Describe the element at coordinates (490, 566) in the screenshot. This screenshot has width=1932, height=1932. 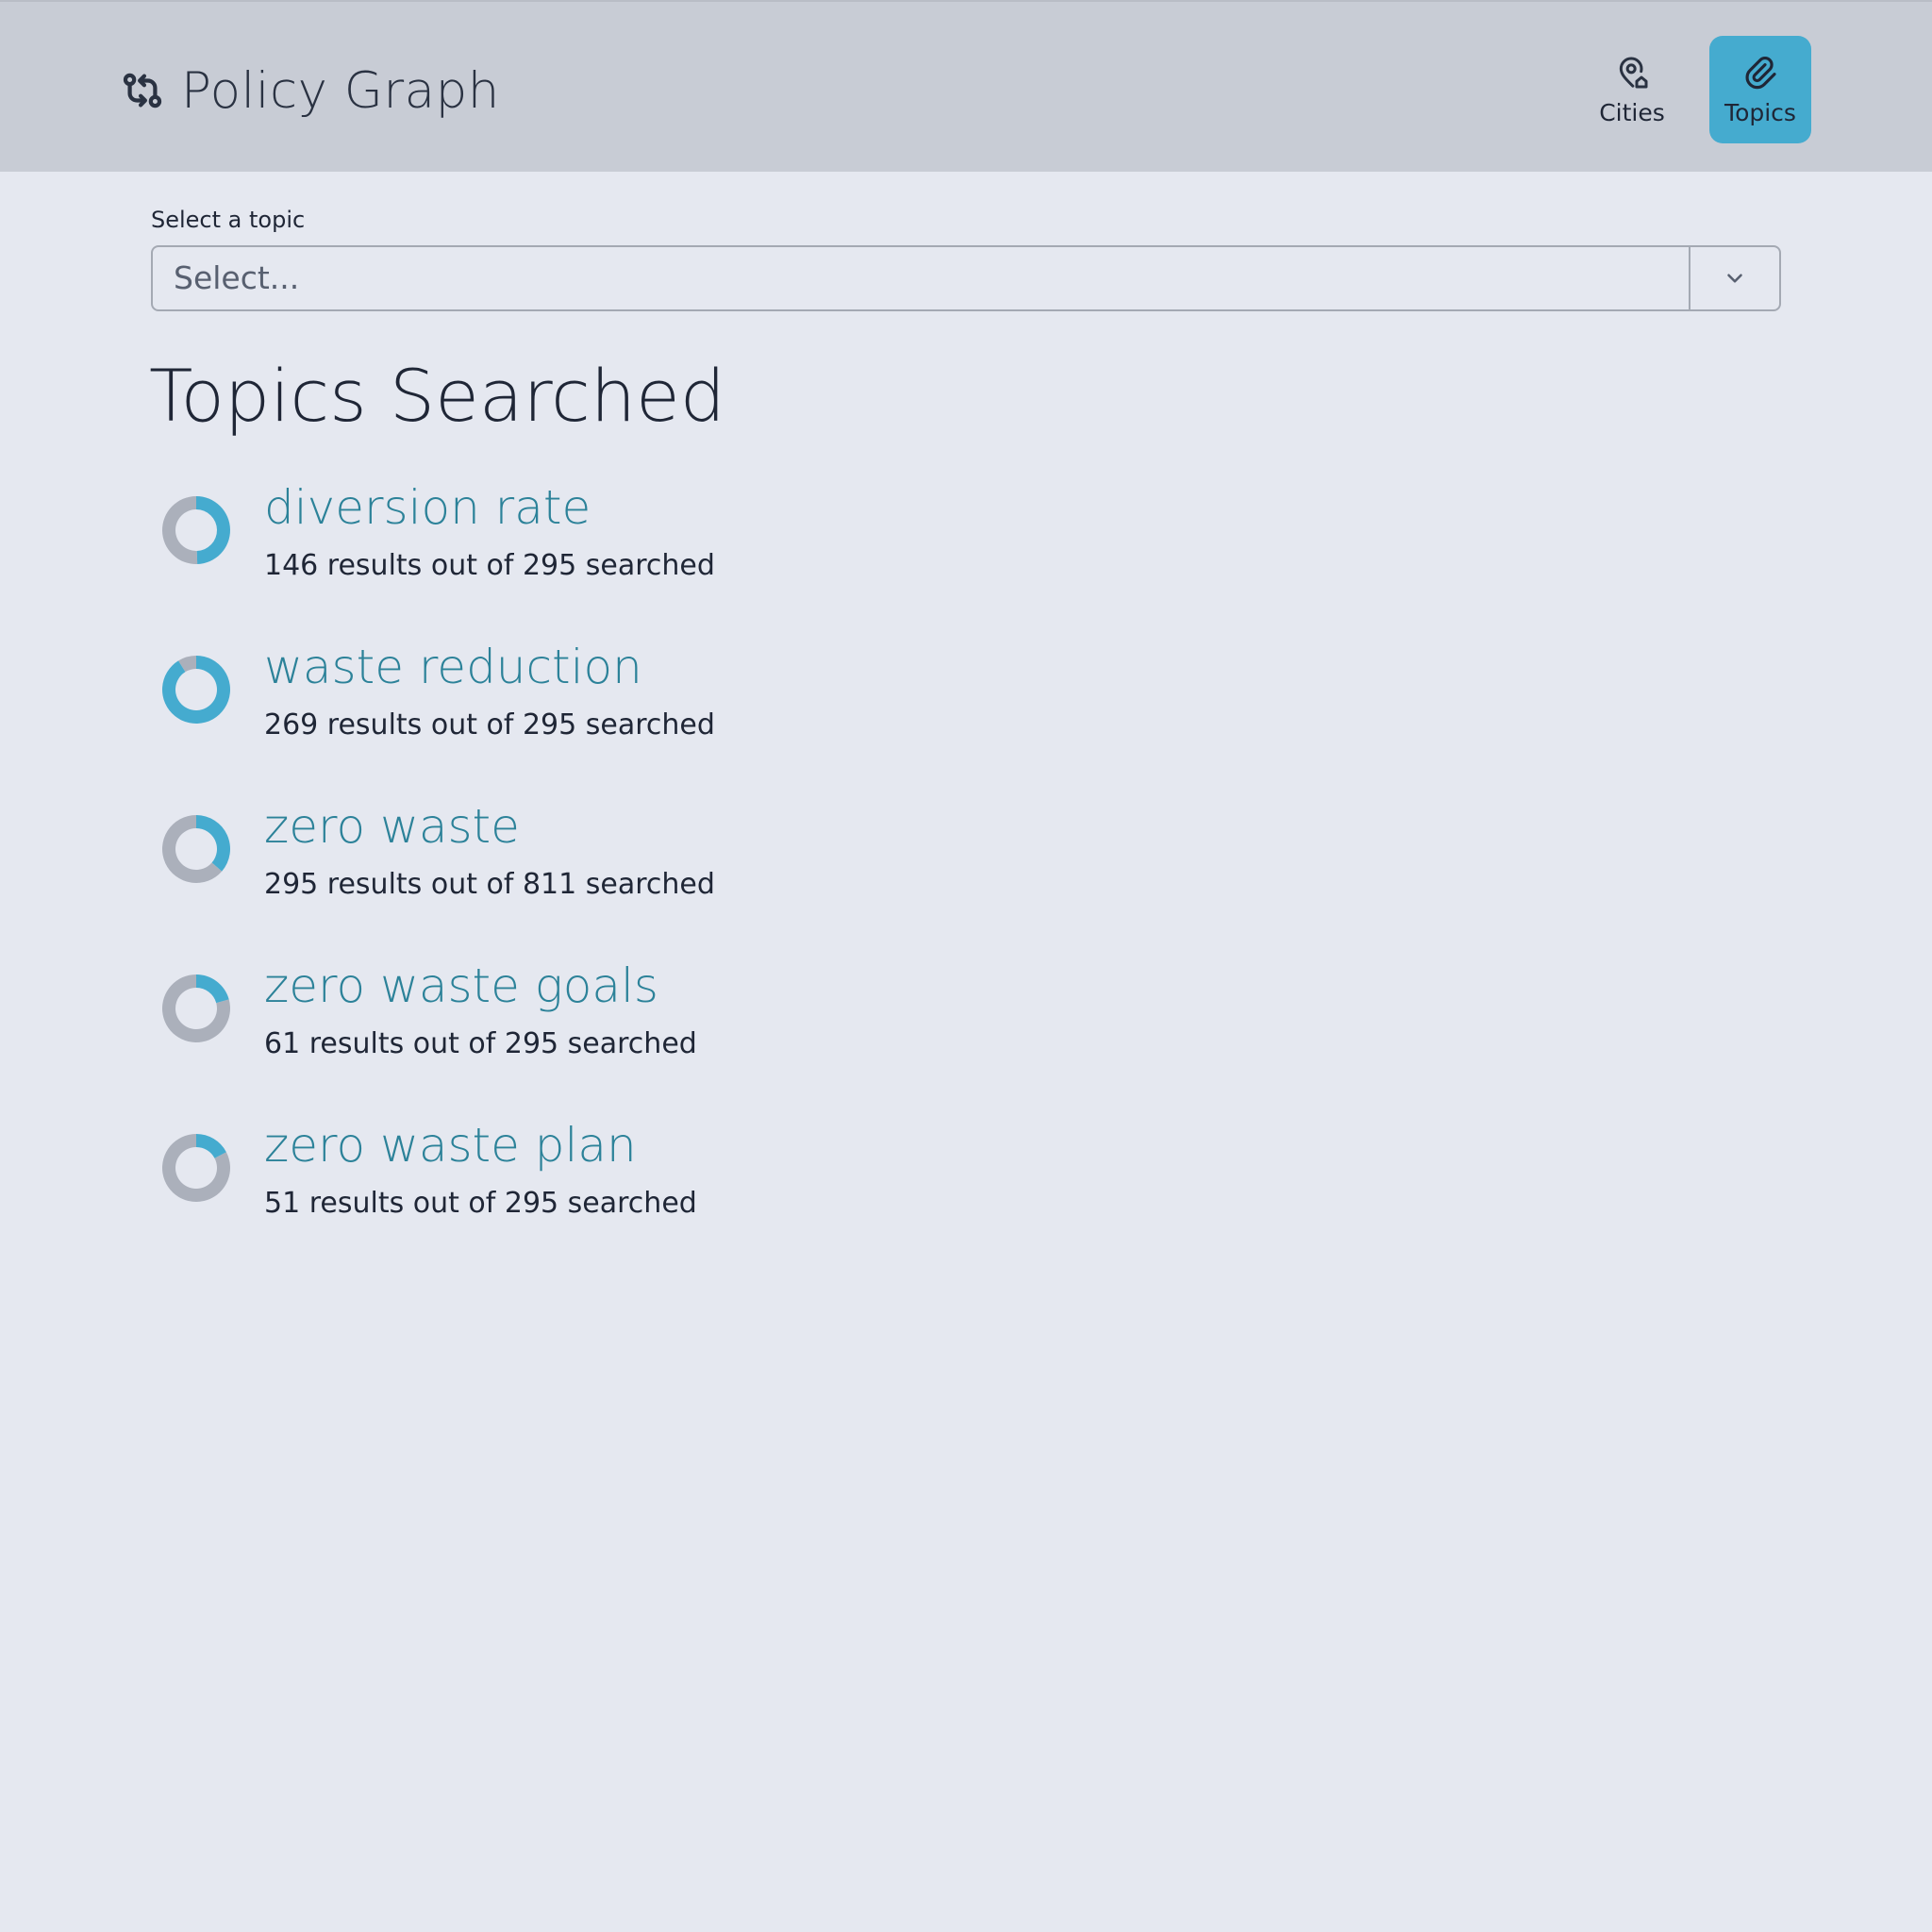
I see `topic-result-count: 146 results out of 295 searched` at that location.